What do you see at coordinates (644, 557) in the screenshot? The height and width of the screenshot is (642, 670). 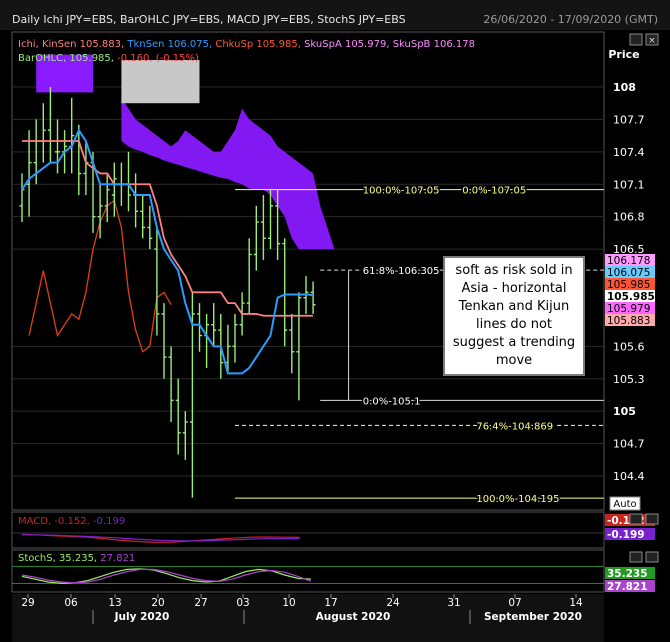 I see `panel-controls-stoch` at bounding box center [644, 557].